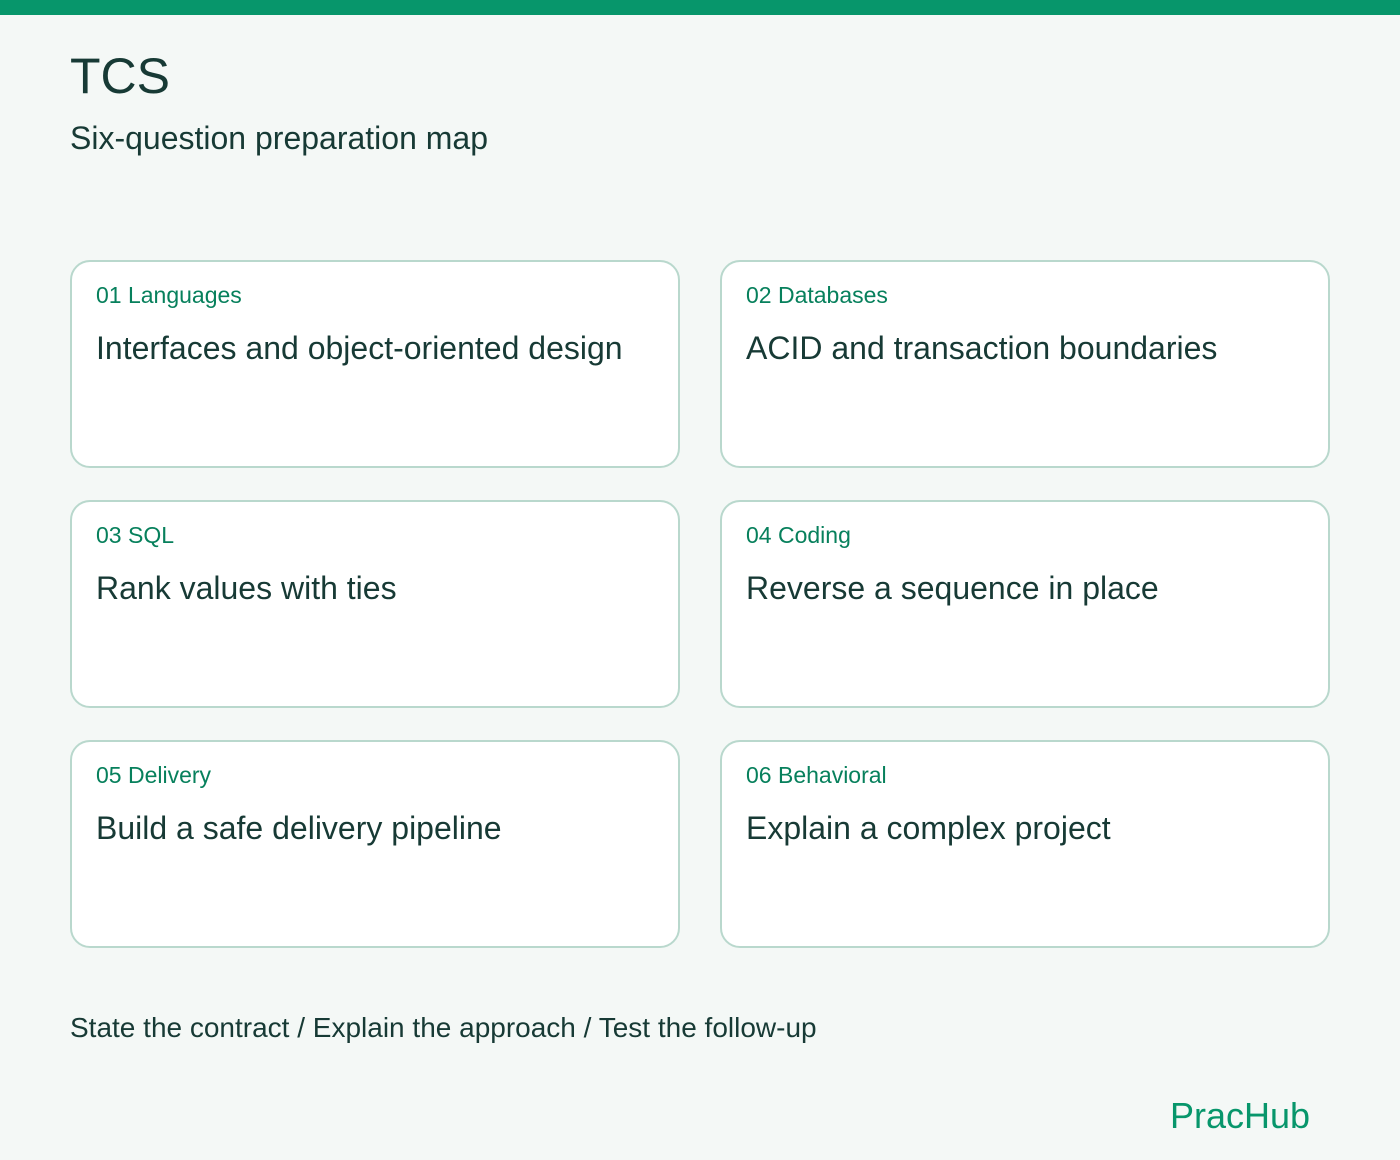 This screenshot has width=1400, height=1160. I want to click on question-card-sql: 03 SQL Rank values with ties, so click(375, 604).